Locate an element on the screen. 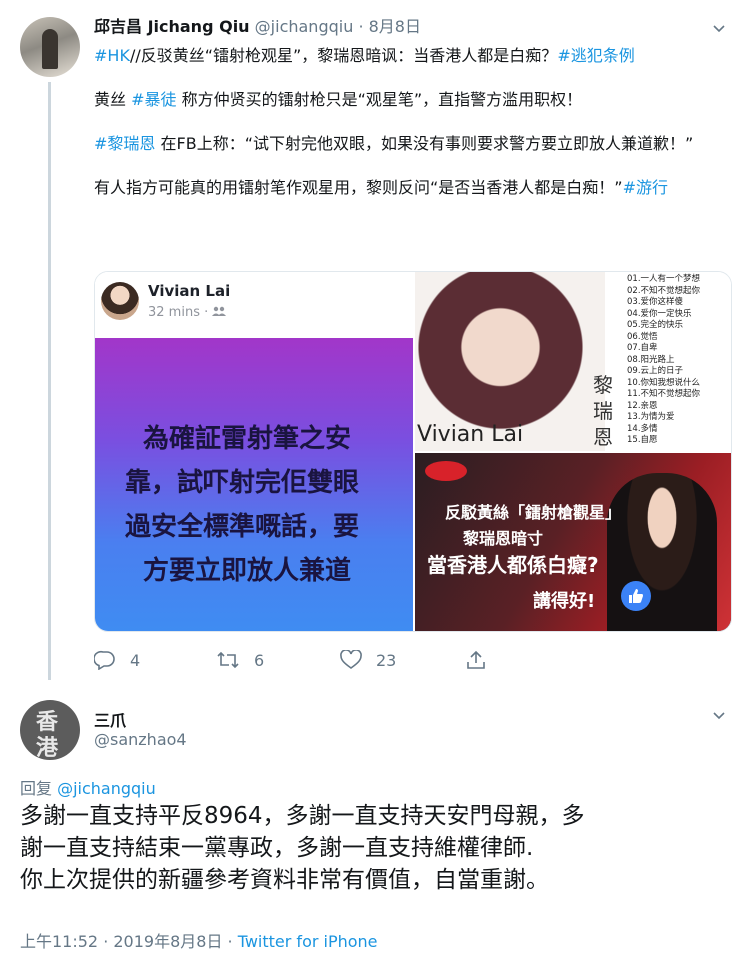  thumbs-up-icon is located at coordinates (636, 596).